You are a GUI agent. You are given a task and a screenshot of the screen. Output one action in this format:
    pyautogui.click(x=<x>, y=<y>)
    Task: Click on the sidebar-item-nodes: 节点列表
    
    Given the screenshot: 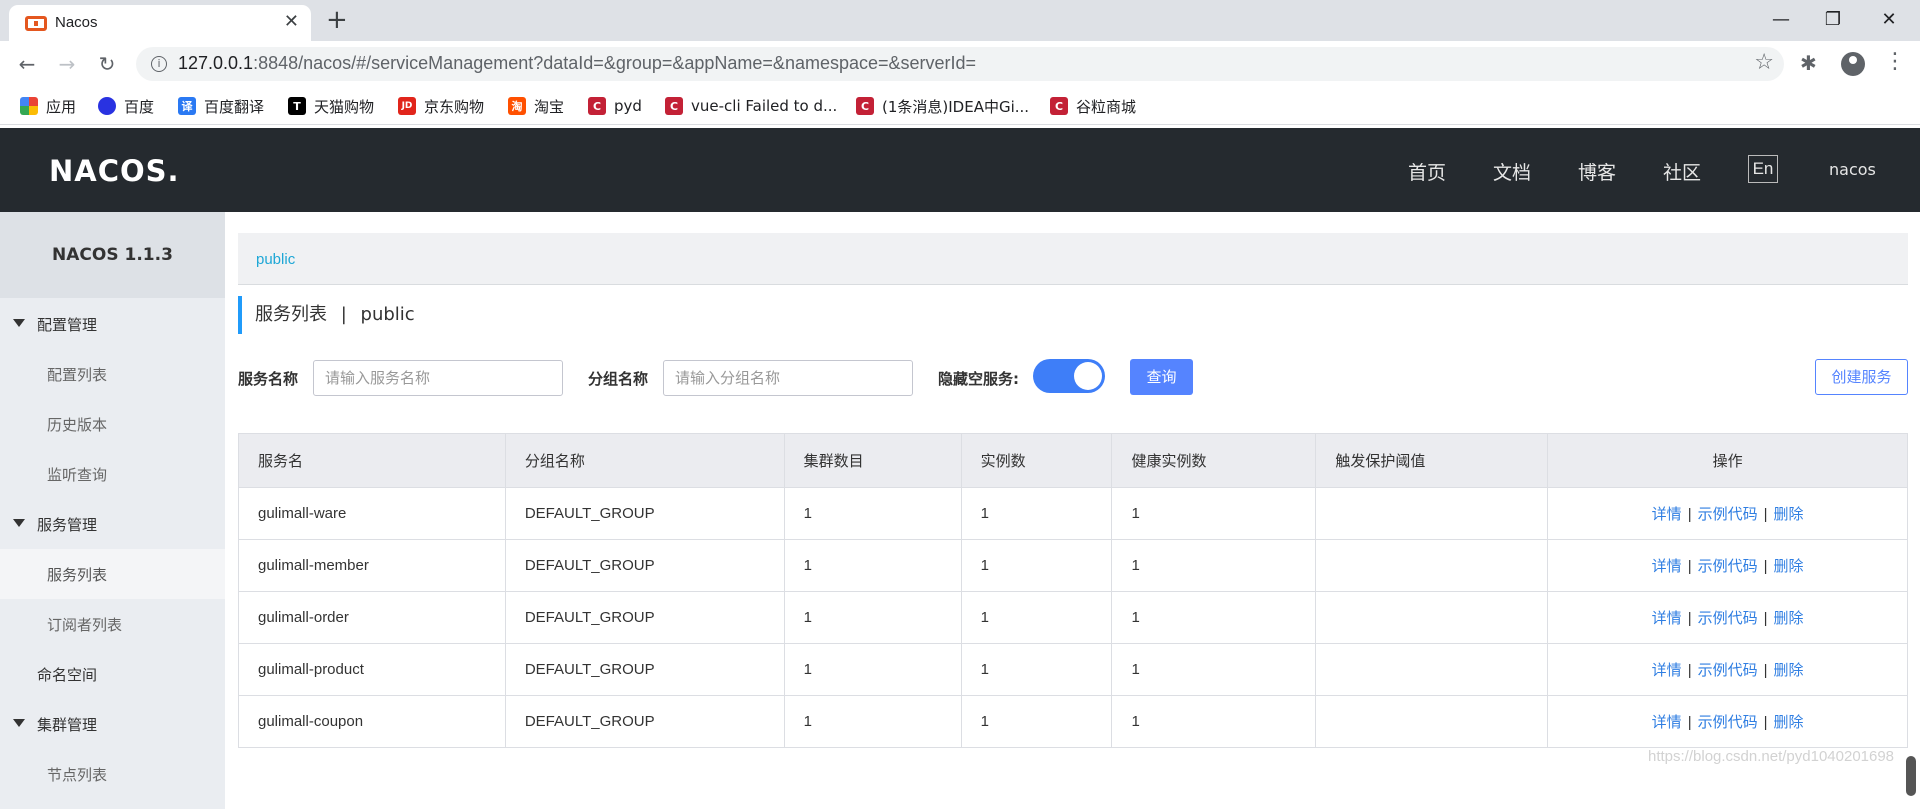 What is the action you would take?
    pyautogui.click(x=112, y=774)
    